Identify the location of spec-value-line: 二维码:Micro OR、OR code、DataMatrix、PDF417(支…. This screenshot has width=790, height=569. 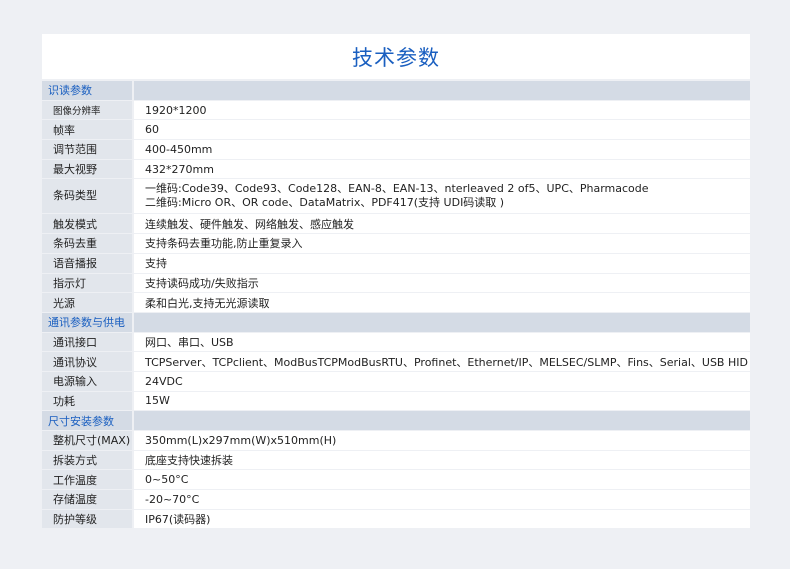
(325, 203).